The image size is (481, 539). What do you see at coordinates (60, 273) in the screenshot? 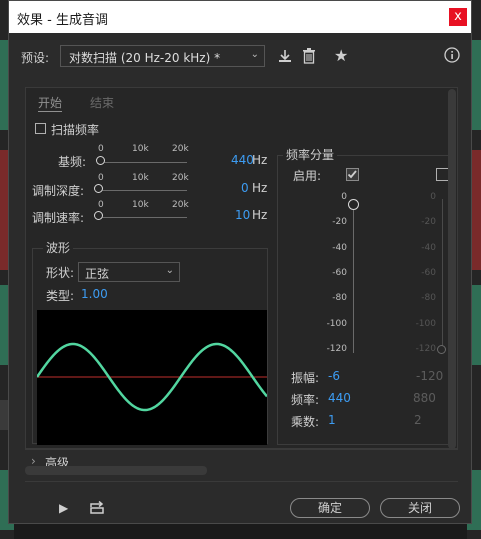
I see `shape-label: 形状:` at bounding box center [60, 273].